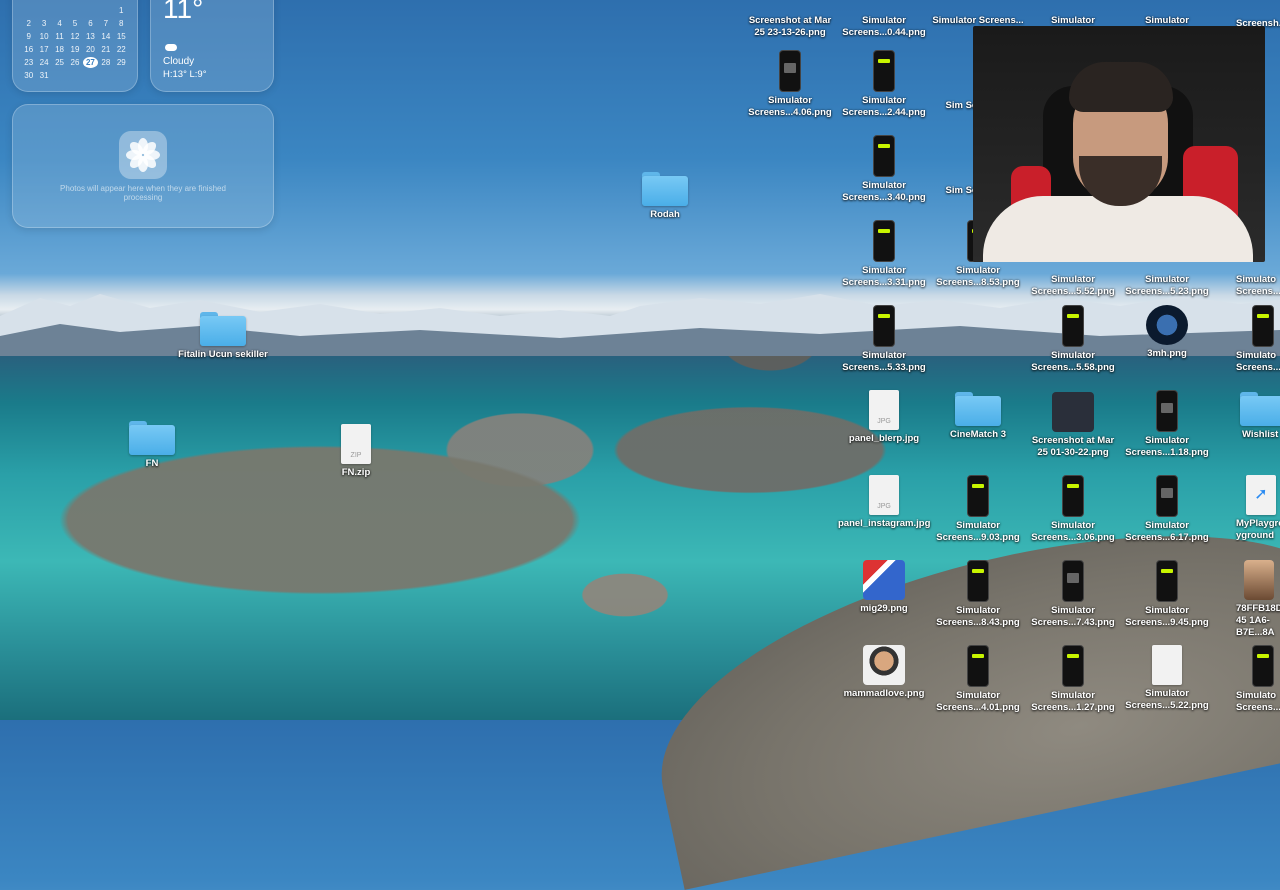 This screenshot has height=890, width=1280. Describe the element at coordinates (1258, 620) in the screenshot. I see `icon-label: 78FFB18D-45 1A6-B7E...8A` at that location.